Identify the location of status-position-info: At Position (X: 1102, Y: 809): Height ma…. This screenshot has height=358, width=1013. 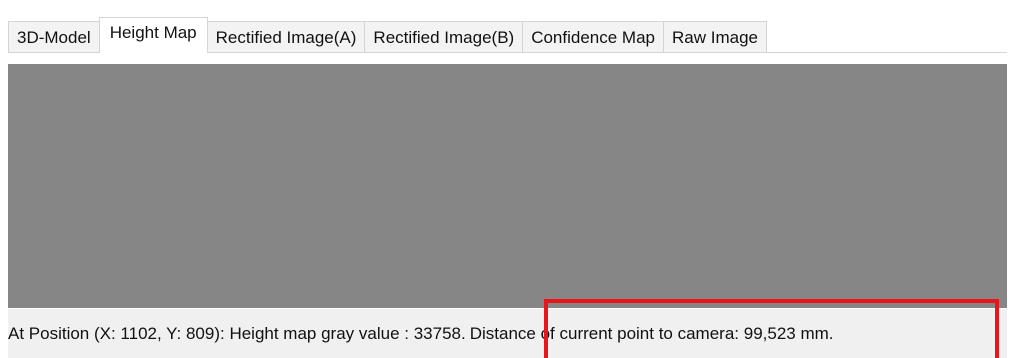
(237, 333).